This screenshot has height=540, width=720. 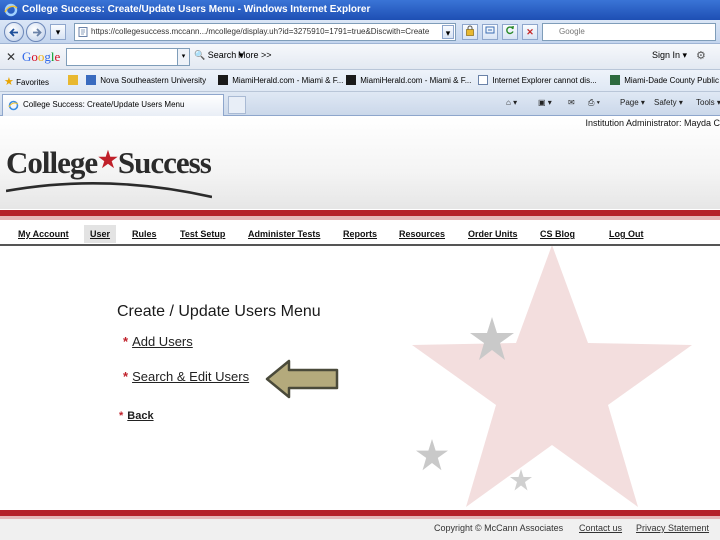 I want to click on lock-button, so click(x=470, y=32).